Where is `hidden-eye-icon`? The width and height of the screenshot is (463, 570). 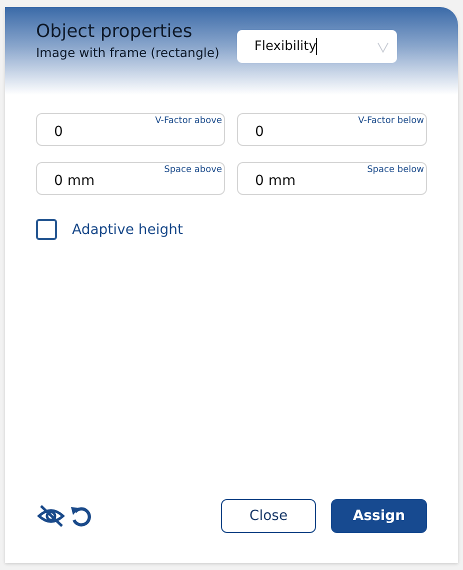 hidden-eye-icon is located at coordinates (51, 516).